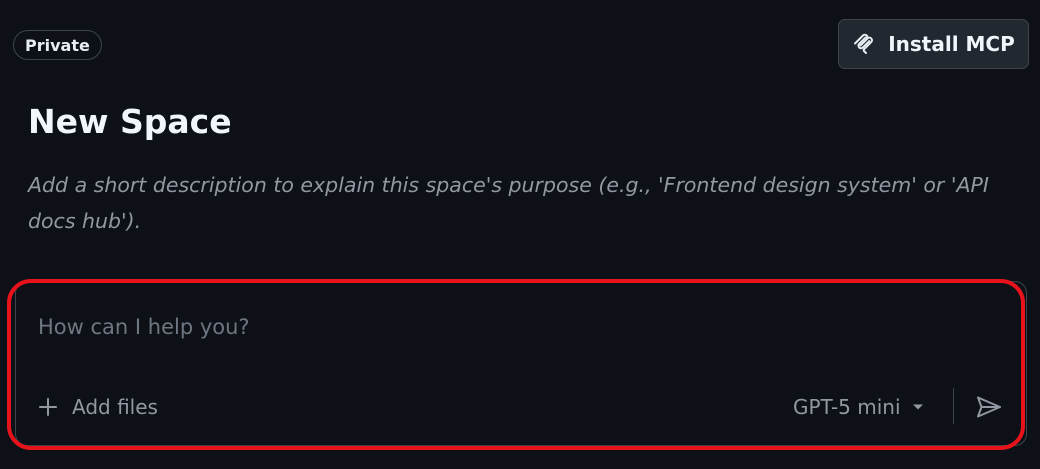  I want to click on model-selector: GPT-5 mini, so click(859, 407).